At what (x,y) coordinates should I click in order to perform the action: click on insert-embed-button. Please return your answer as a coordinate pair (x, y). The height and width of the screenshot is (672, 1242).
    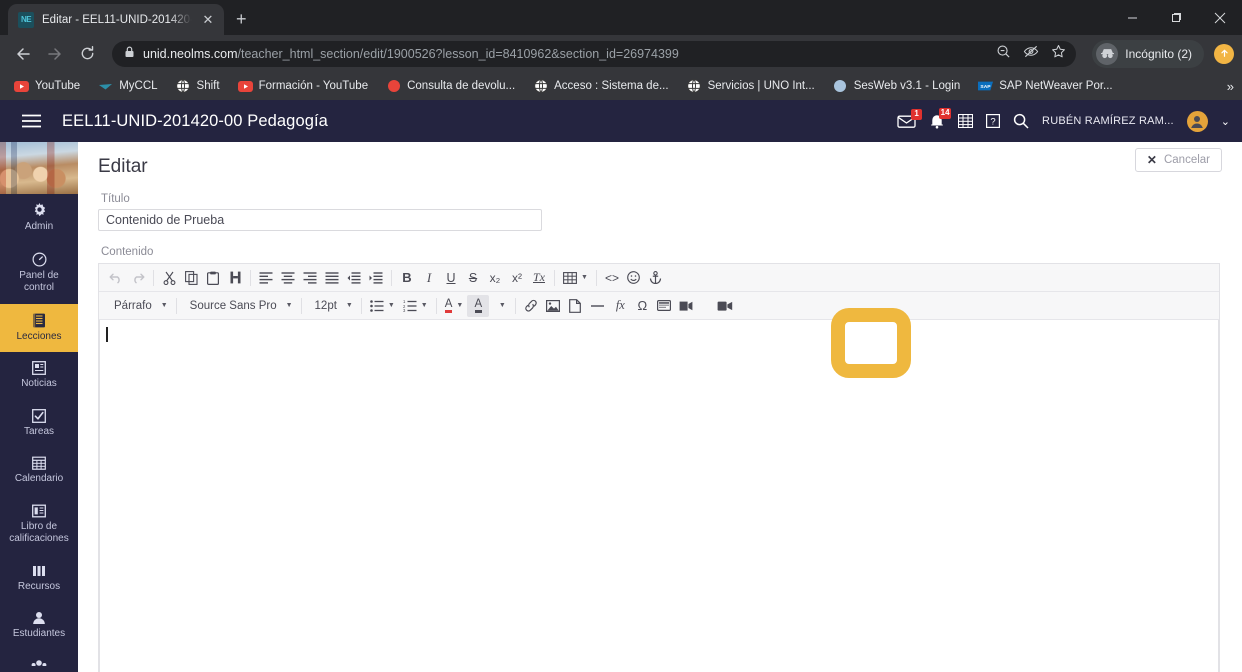
    Looking at the image, I should click on (686, 306).